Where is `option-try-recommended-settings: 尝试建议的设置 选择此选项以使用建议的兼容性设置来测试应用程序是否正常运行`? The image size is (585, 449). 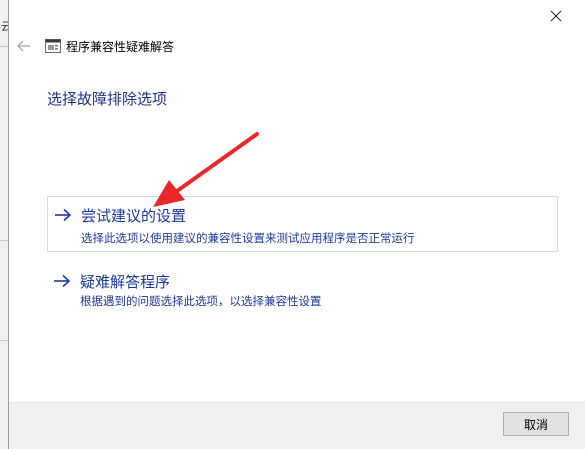
option-try-recommended-settings: 尝试建议的设置 选择此选项以使用建议的兼容性设置来测试应用程序是否正常运行 is located at coordinates (302, 224).